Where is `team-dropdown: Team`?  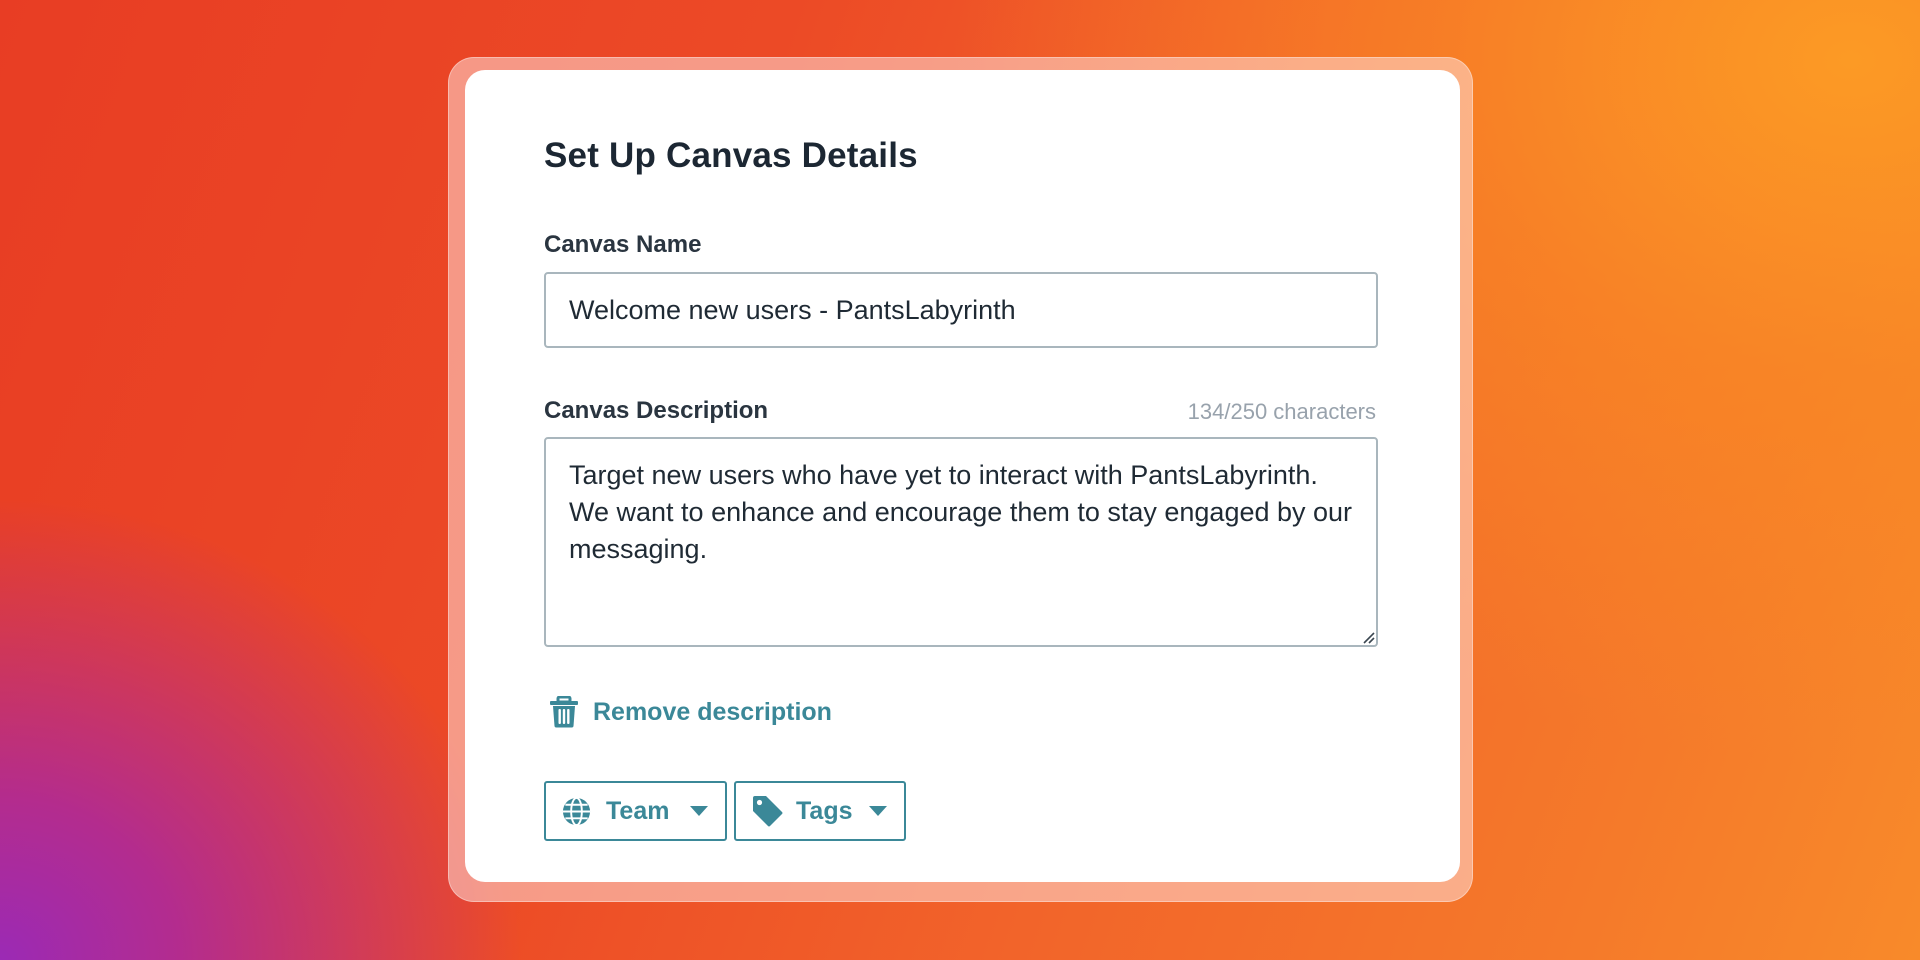
team-dropdown: Team is located at coordinates (635, 811).